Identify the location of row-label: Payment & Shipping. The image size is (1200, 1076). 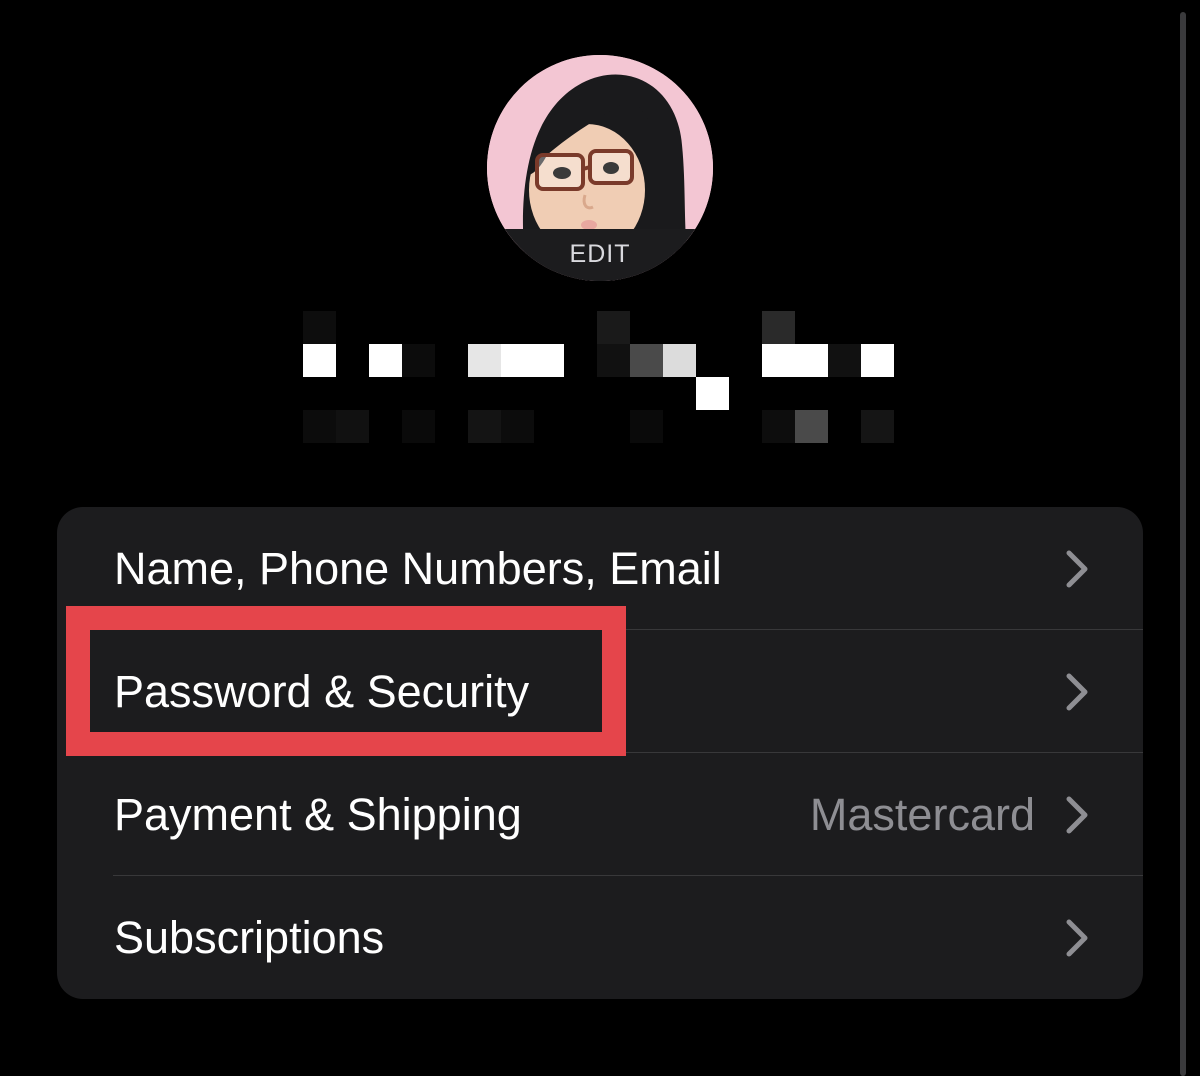
(318, 814).